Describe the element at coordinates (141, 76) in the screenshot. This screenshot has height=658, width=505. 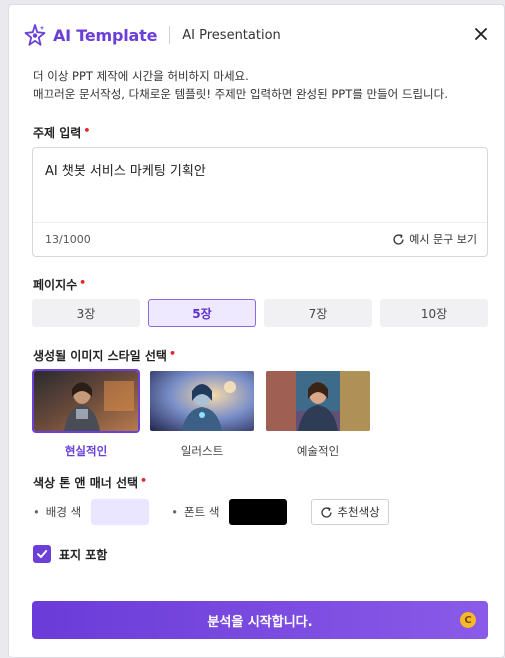
I see `intro-line-1: 더 이상 PPT 제작에 시간을 허비하지 마세요.` at that location.